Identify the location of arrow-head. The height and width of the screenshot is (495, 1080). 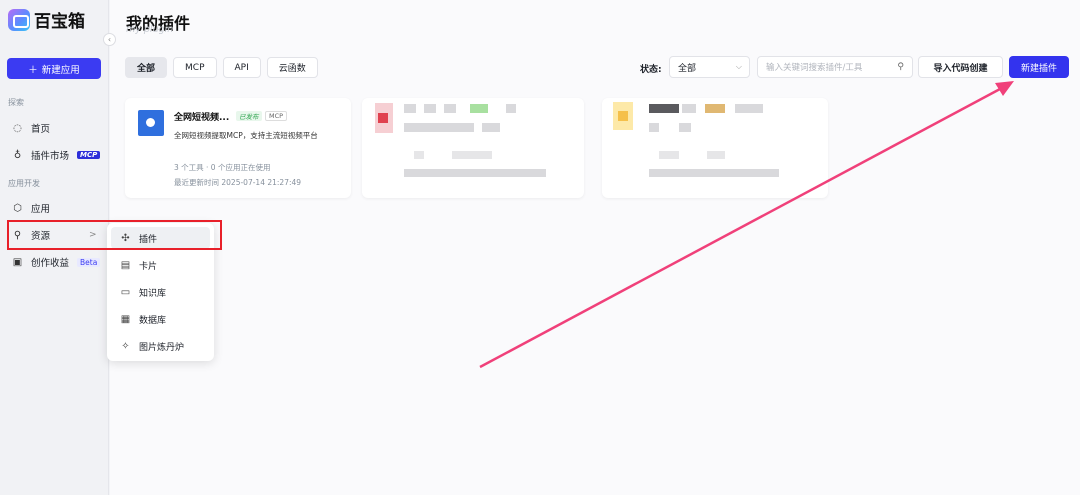
(1004, 88).